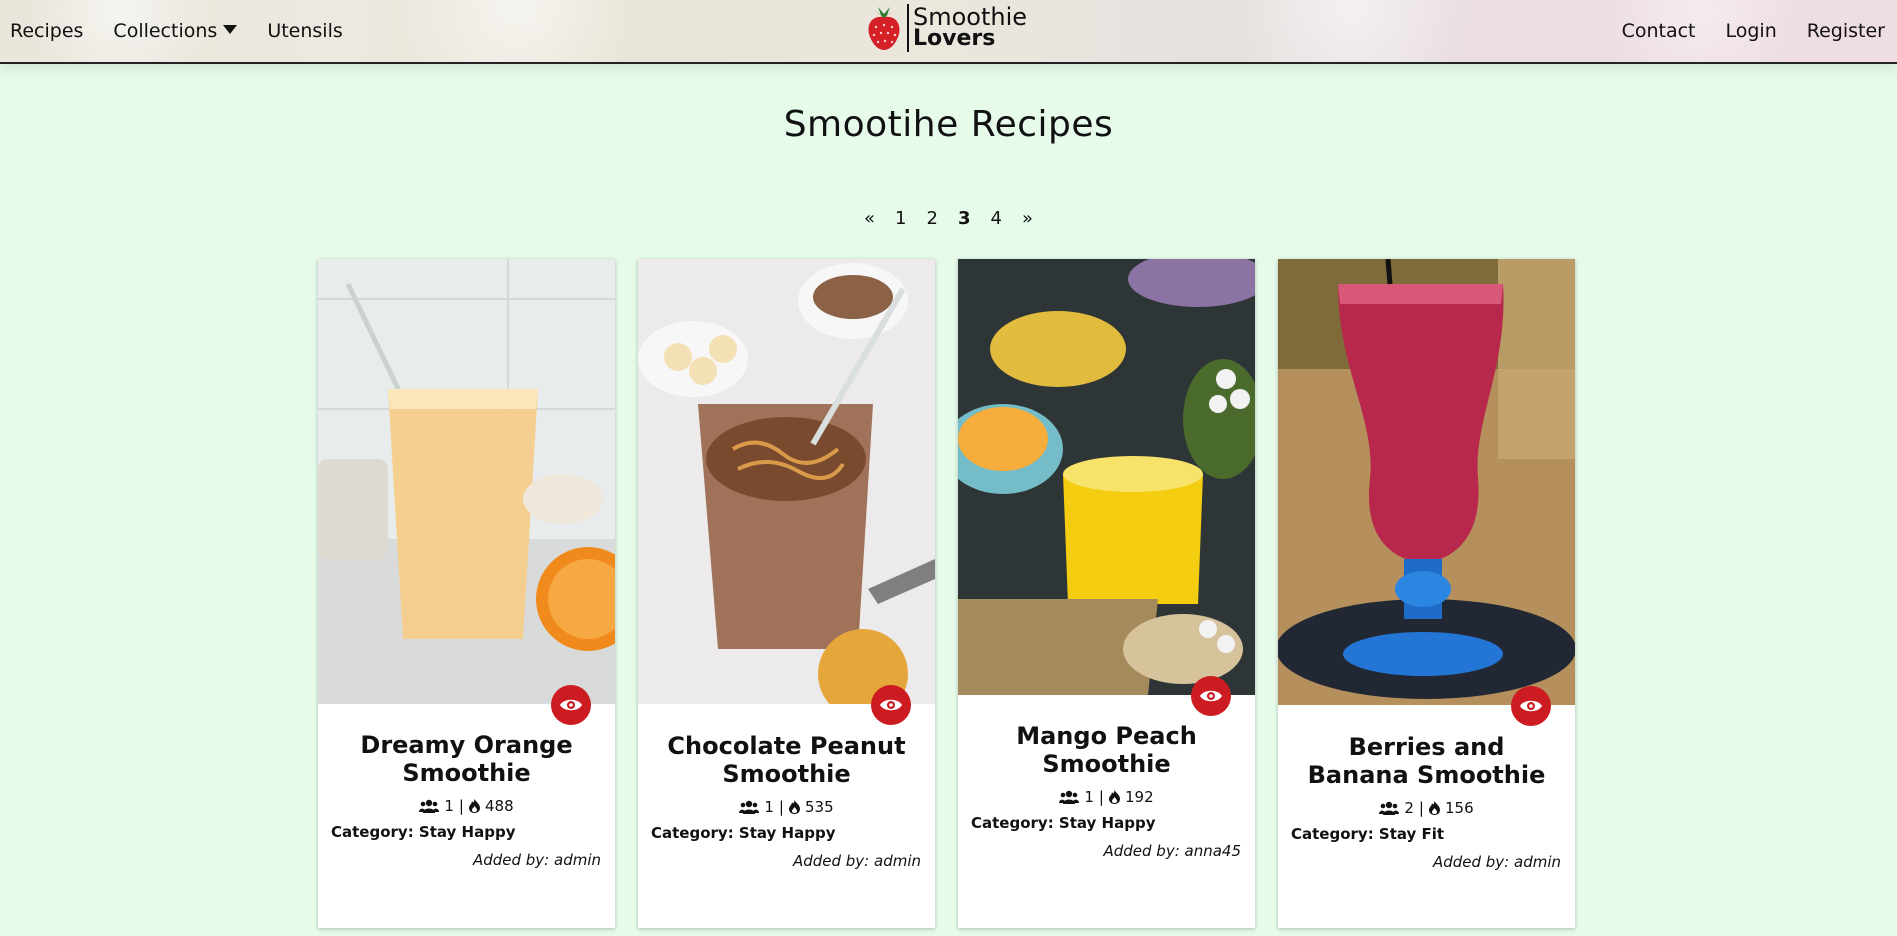  What do you see at coordinates (230, 29) in the screenshot?
I see `caret-down-icon` at bounding box center [230, 29].